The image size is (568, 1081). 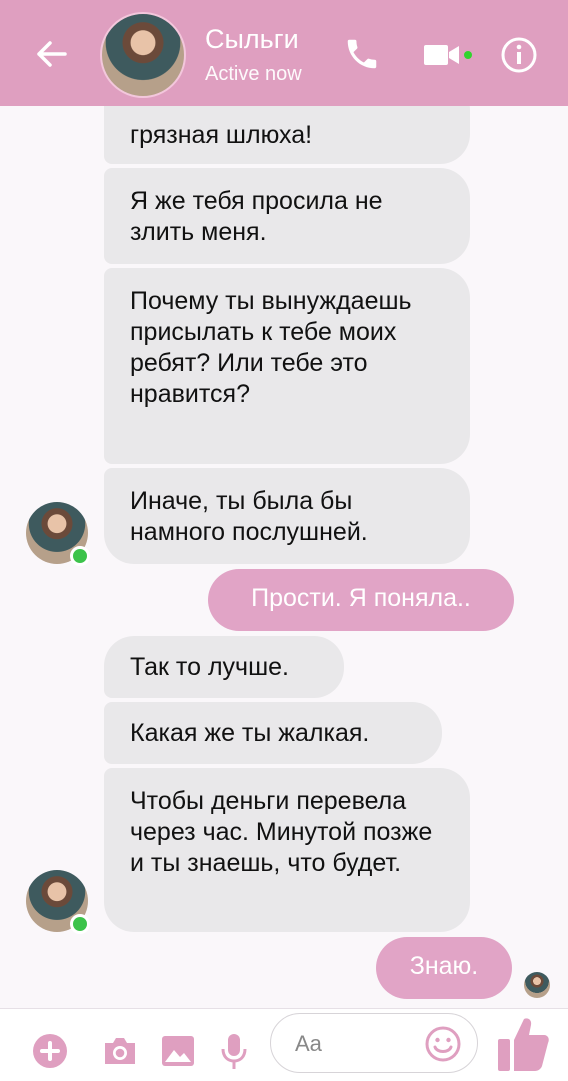 I want to click on thumbs-up-icon, so click(x=523, y=1043).